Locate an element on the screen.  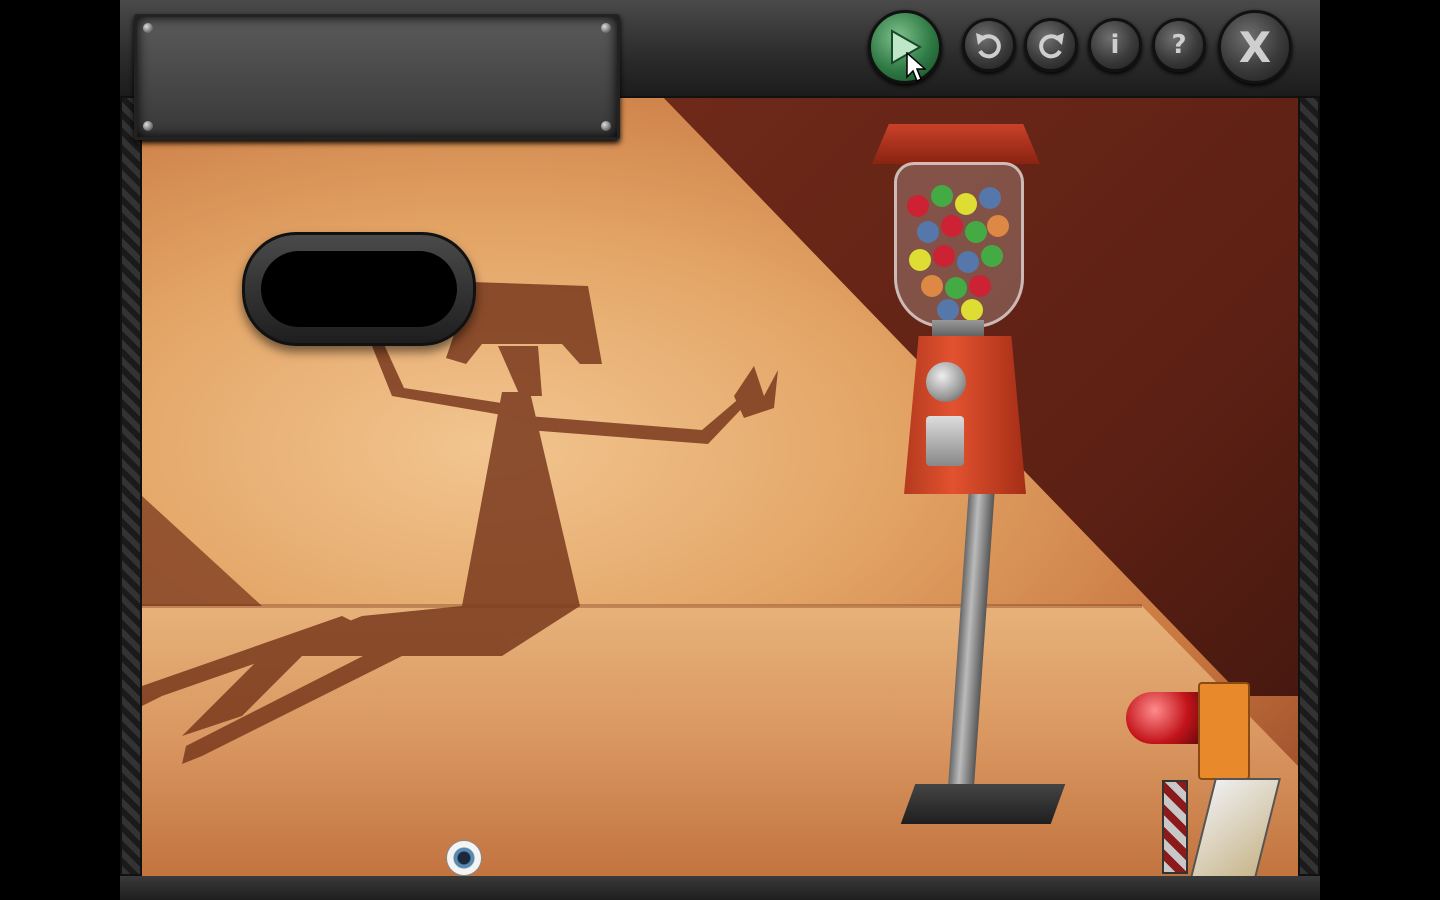
undo-button is located at coordinates (989, 45).